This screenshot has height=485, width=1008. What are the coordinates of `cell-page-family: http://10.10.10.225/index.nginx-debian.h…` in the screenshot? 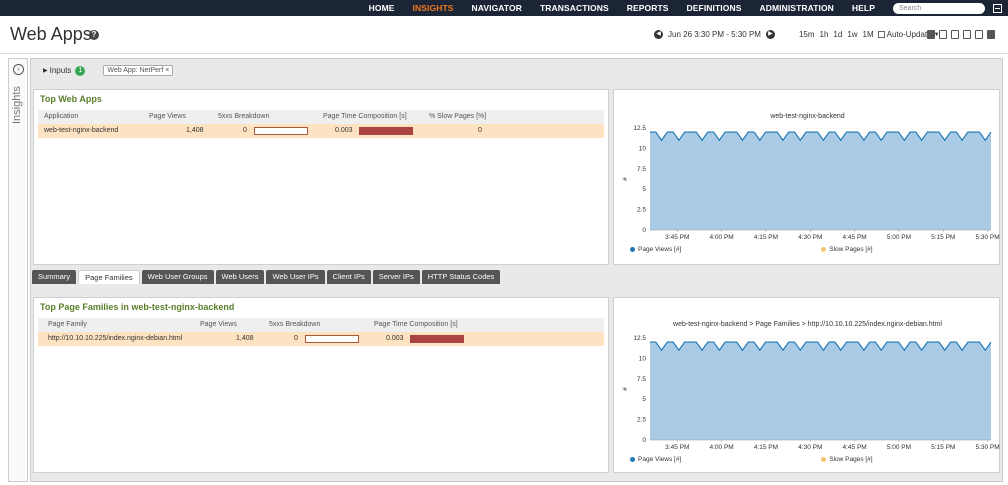 It's located at (115, 338).